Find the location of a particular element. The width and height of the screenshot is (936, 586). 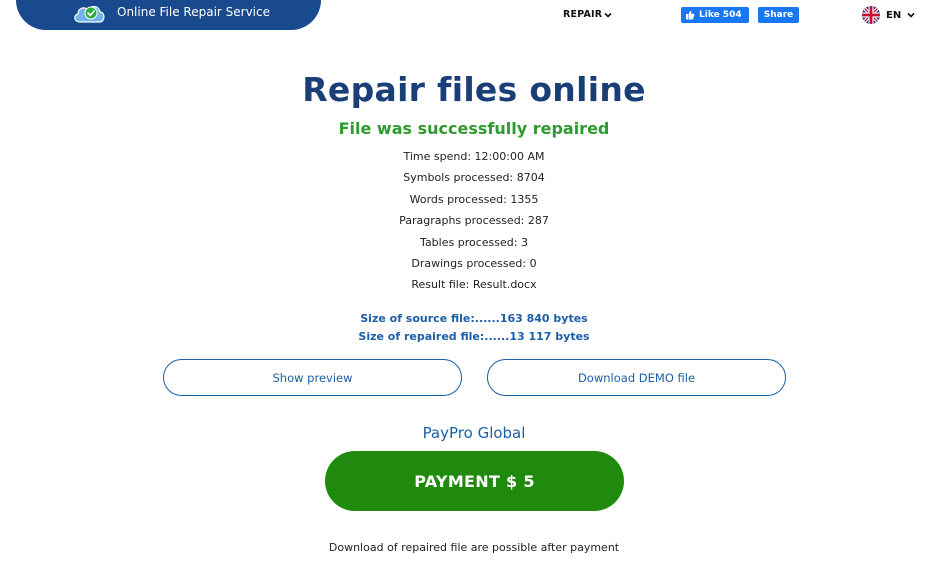

facebook-like-label: Like 504 is located at coordinates (720, 15).